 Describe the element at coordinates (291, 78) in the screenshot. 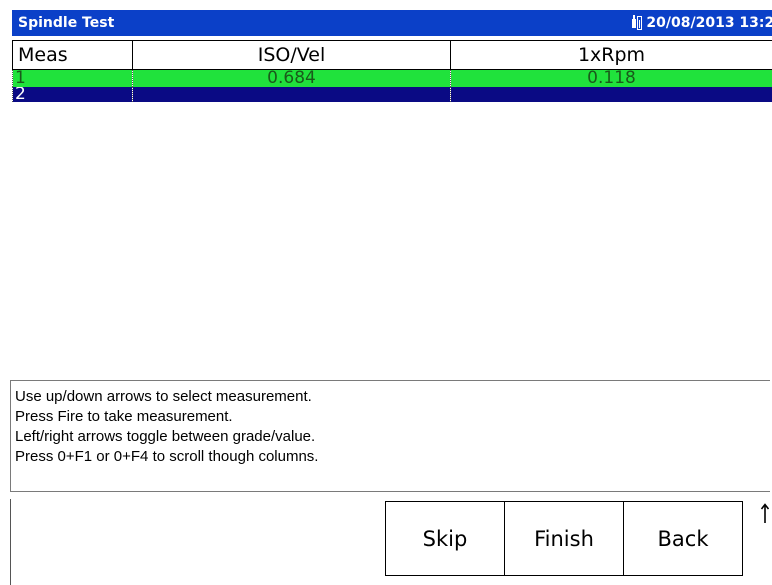

I see `cell-iso-vel: 0.684` at that location.